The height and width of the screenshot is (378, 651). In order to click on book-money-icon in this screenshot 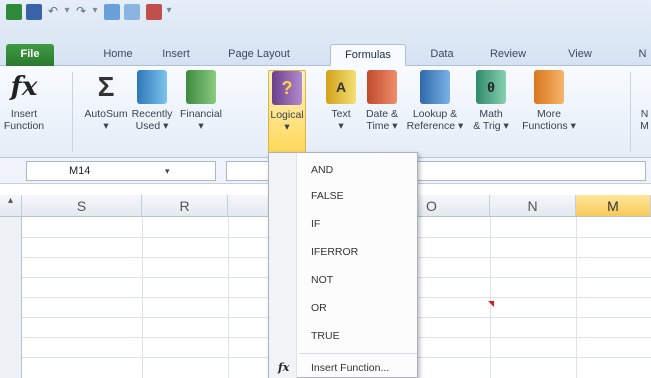, I will do `click(201, 87)`.